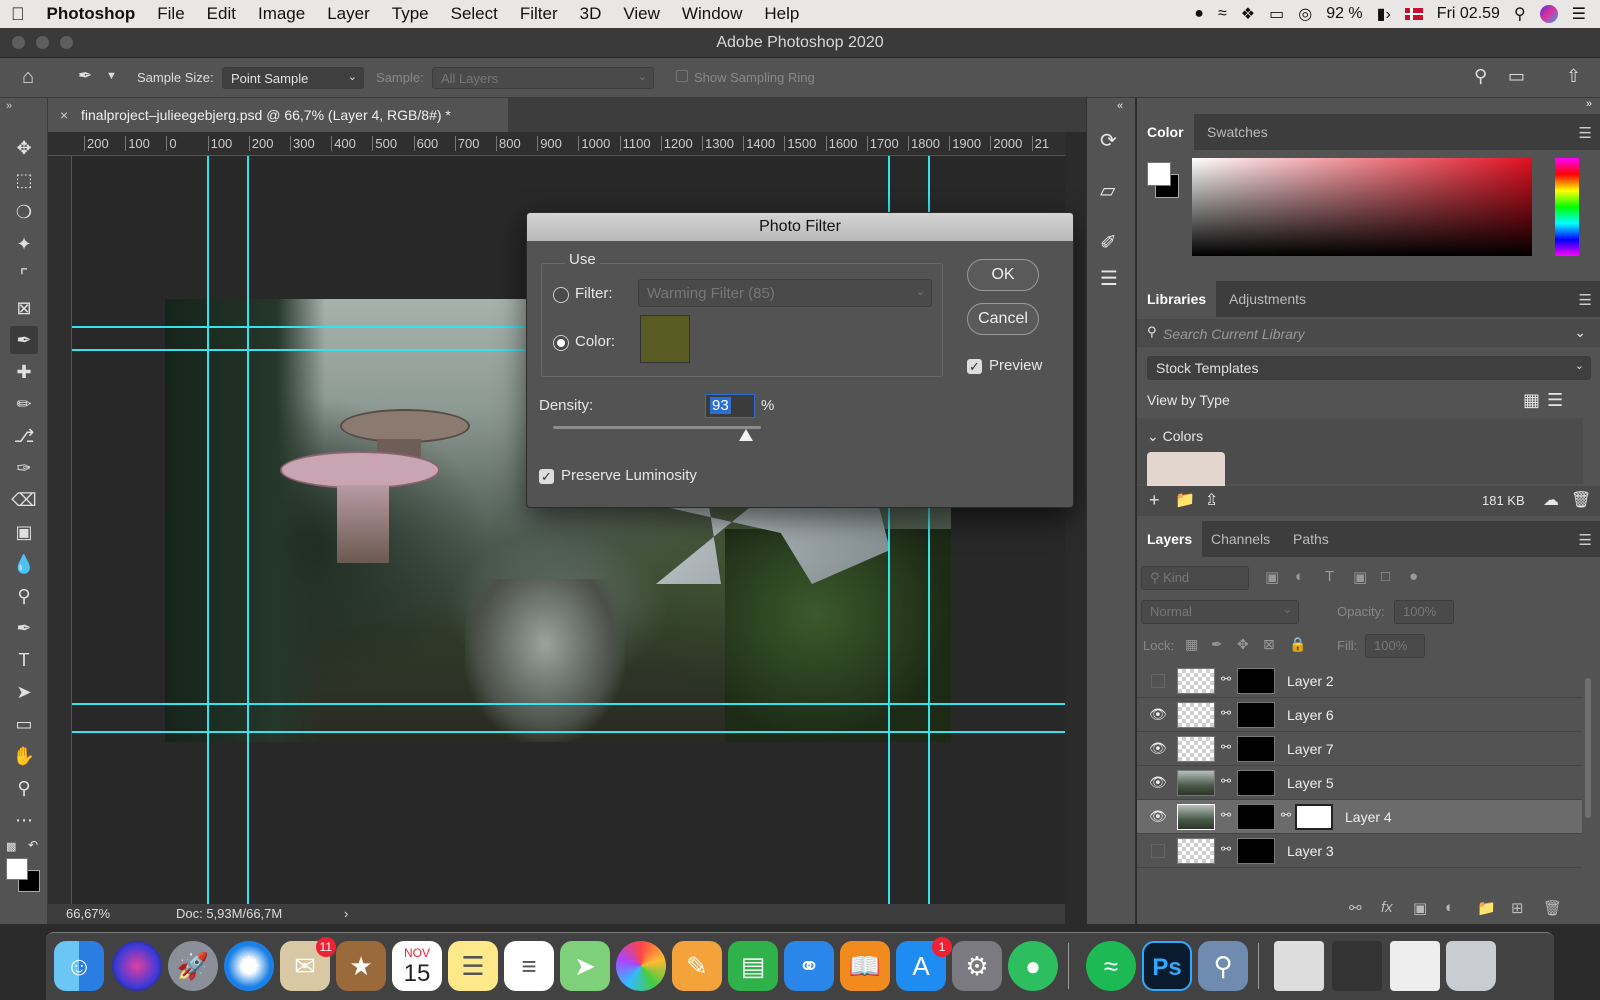 The image size is (1600, 1000). I want to click on layer-name: Layer 2, so click(1310, 681).